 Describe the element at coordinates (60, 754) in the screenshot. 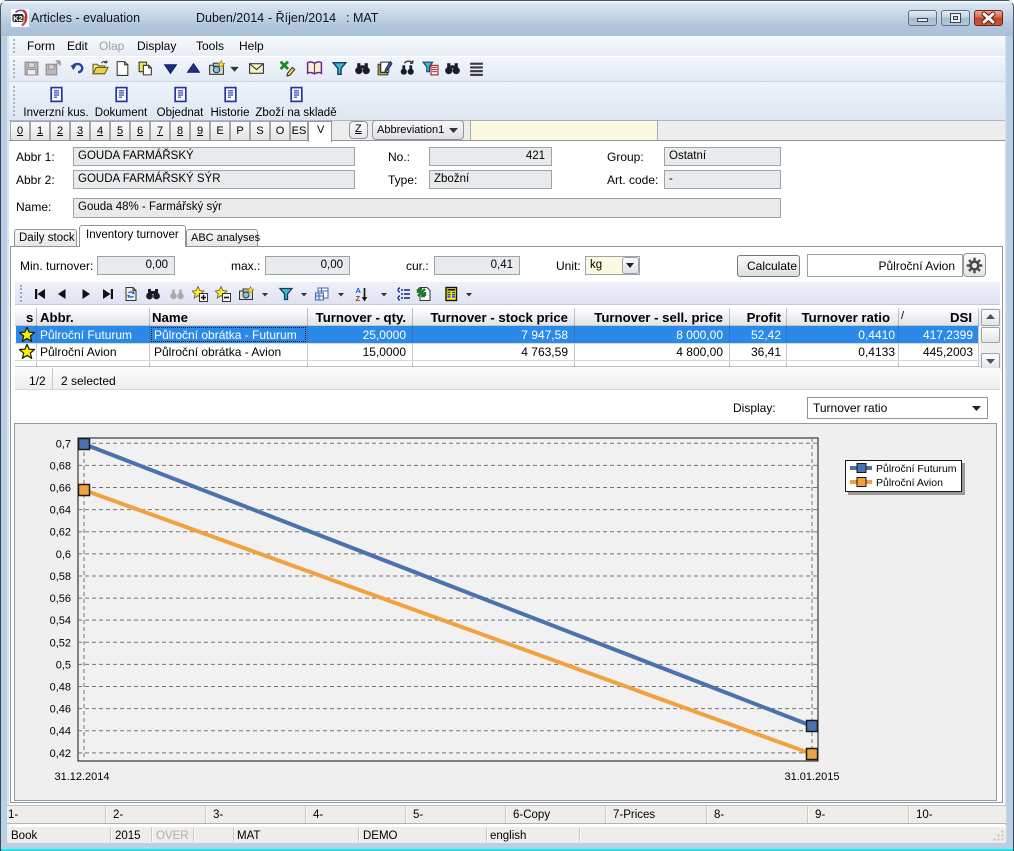

I see `svg-text: 0,42` at that location.